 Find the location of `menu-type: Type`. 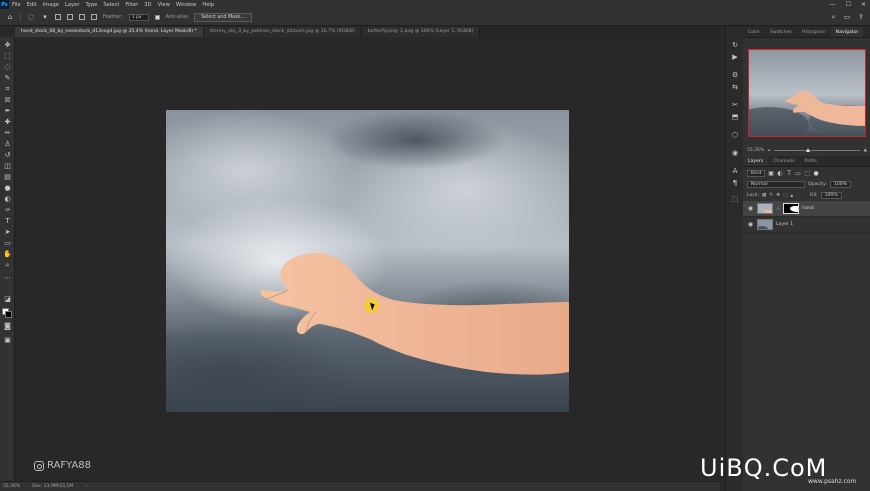

menu-type: Type is located at coordinates (91, 5).